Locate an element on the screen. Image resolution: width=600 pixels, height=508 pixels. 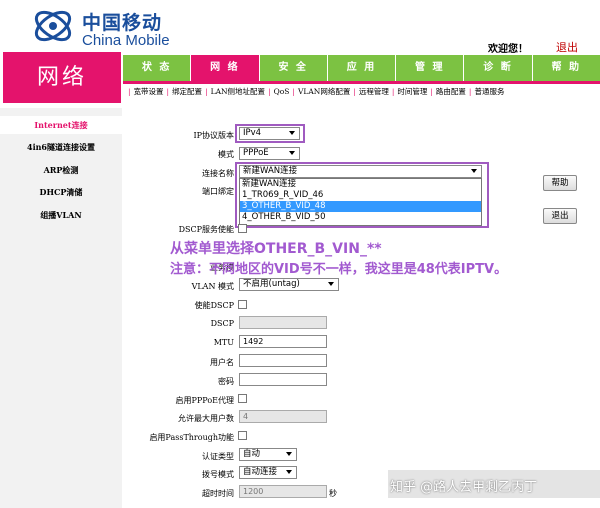
username-label: 用户名 is located at coordinates (222, 362).